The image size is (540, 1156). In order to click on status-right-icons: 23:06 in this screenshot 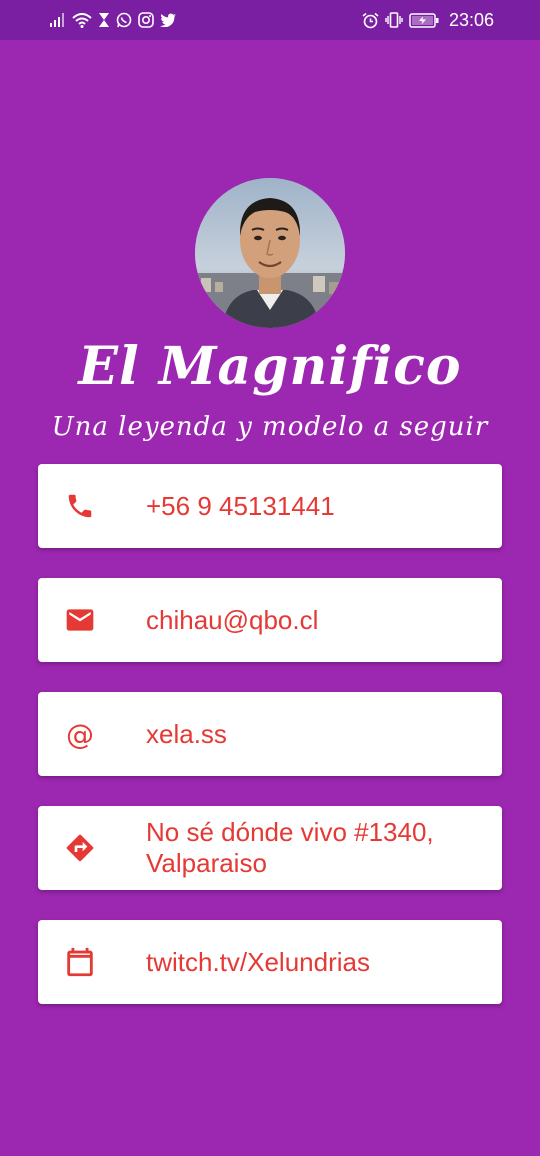, I will do `click(428, 20)`.